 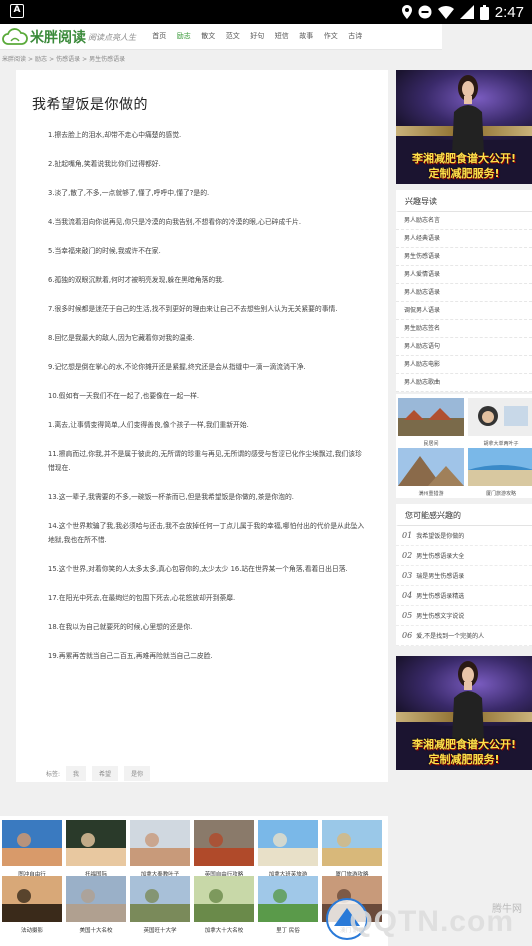 What do you see at coordinates (233, 37) in the screenshot?
I see `nav-link: 范文` at bounding box center [233, 37].